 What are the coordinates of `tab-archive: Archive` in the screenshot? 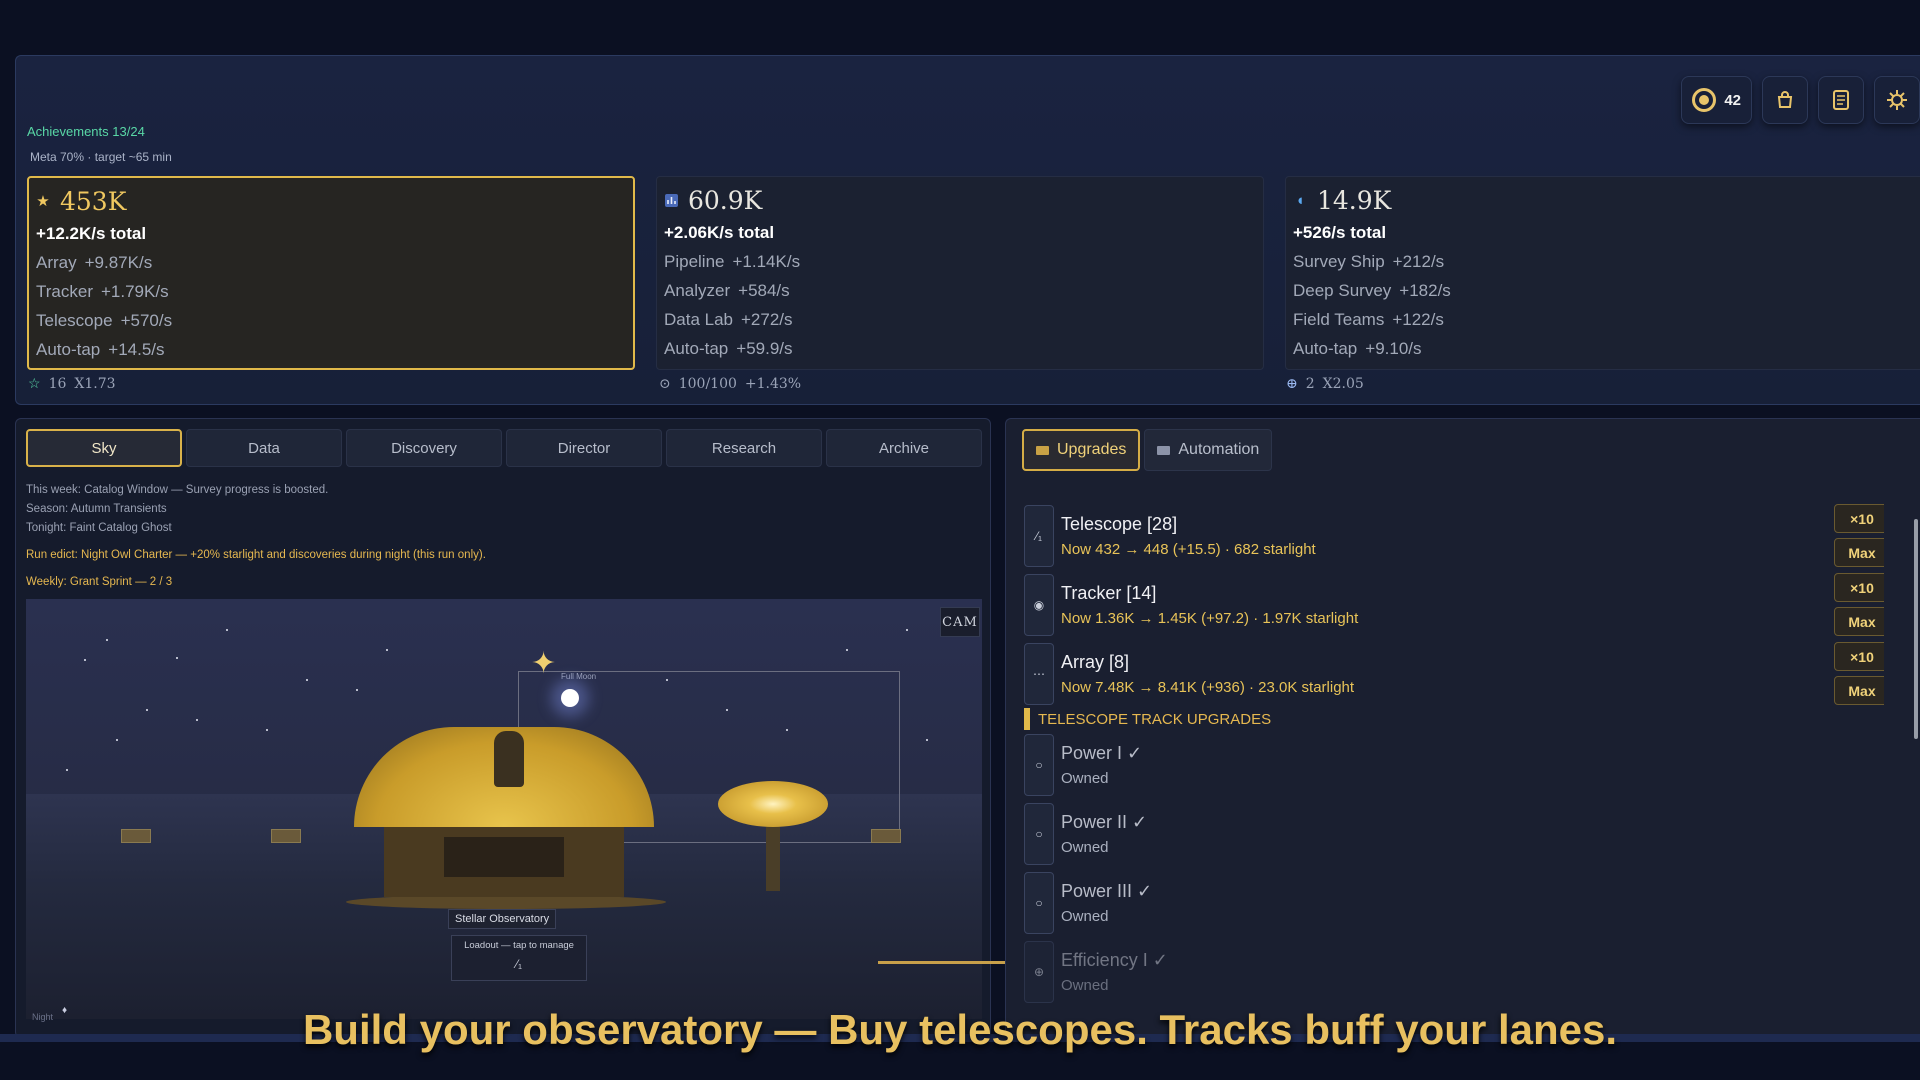 It's located at (904, 448).